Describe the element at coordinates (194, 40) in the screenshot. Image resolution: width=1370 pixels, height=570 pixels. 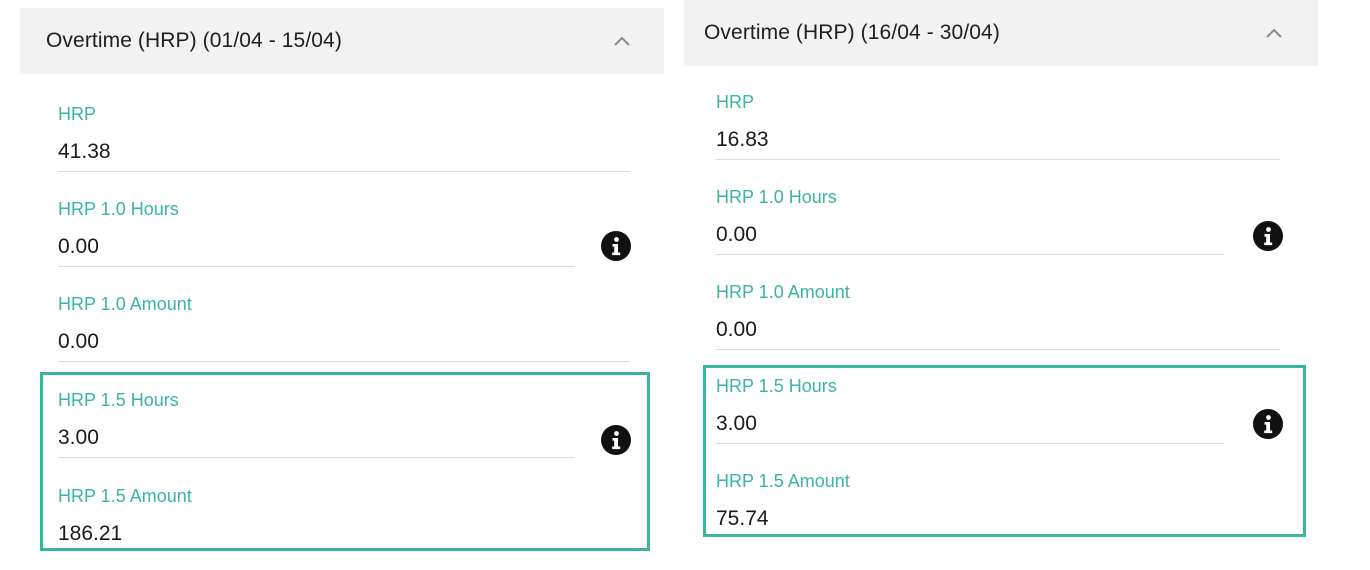
I see `panel-title: Overtime (HRP) (01/04 - 15/04)` at that location.